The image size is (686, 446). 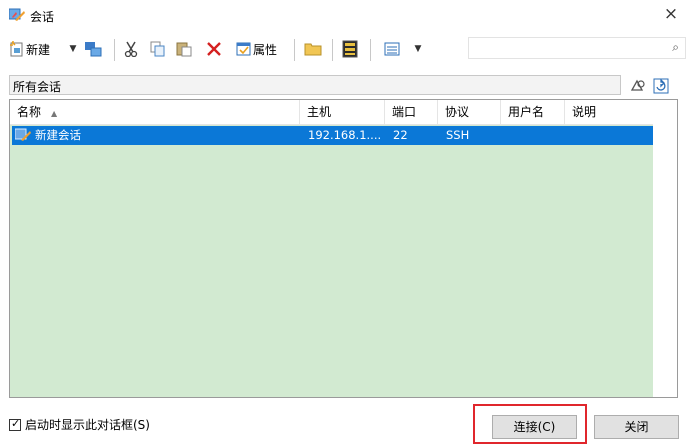 I want to click on refresh-icon, so click(x=661, y=86).